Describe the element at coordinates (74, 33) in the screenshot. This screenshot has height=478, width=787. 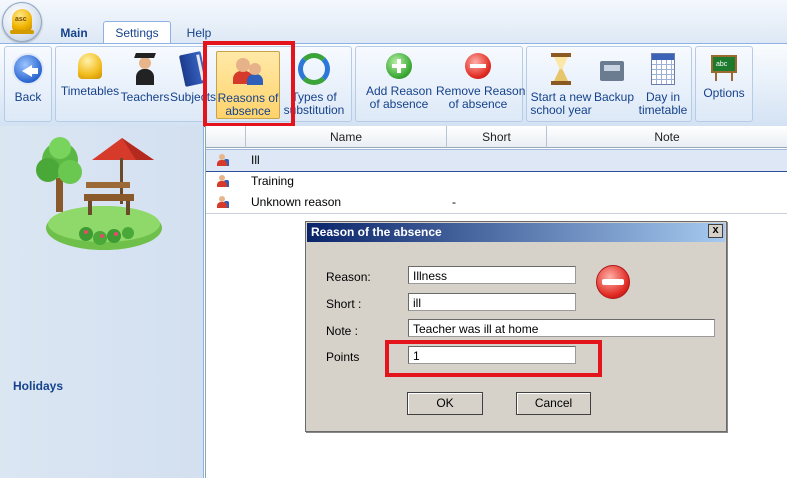
I see `tab-main: Main` at that location.